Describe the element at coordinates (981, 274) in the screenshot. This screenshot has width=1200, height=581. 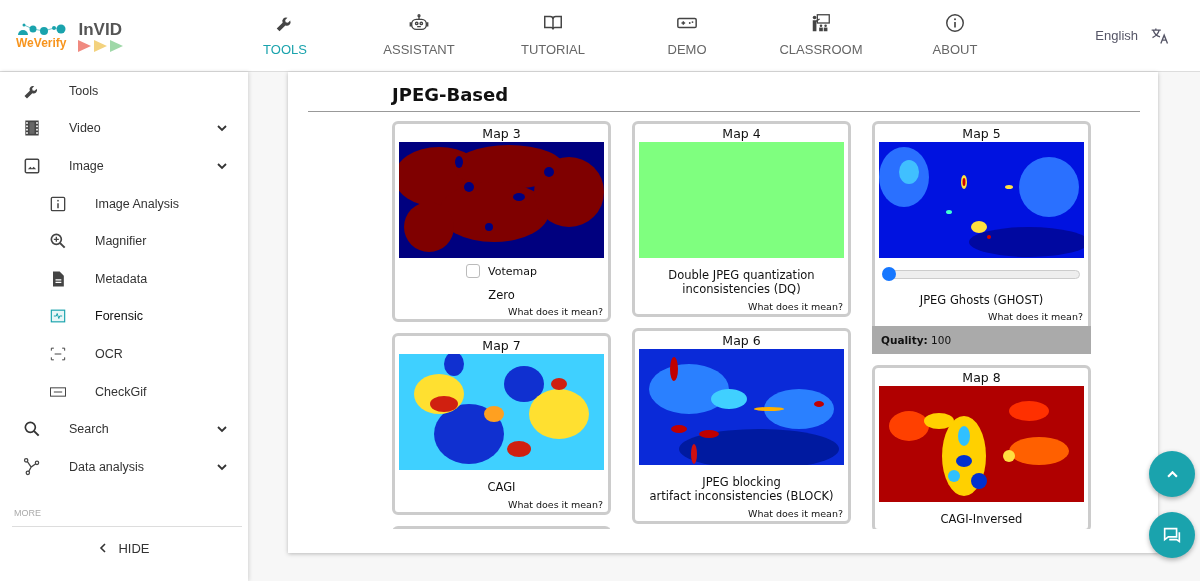
I see `slider` at that location.